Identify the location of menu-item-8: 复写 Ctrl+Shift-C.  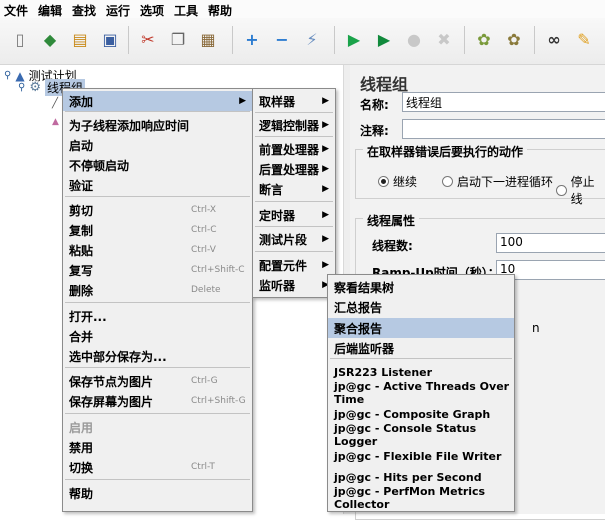
(157, 270).